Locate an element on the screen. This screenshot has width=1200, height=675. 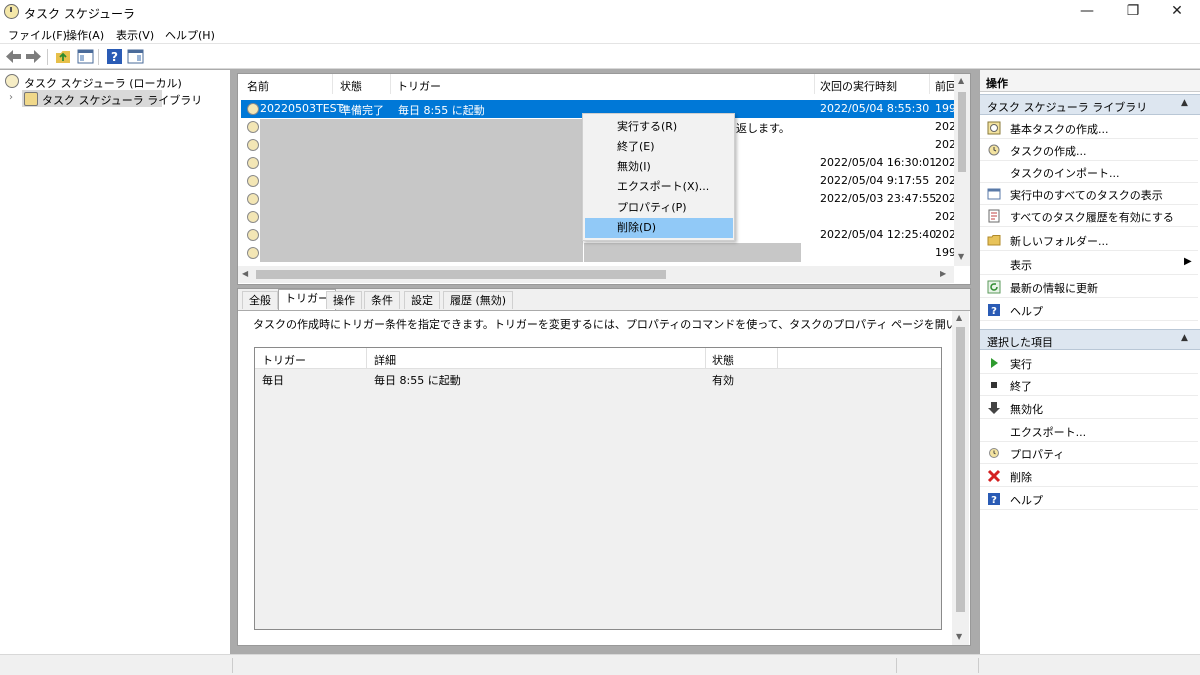
tab-conditions: 条件 is located at coordinates (382, 300).